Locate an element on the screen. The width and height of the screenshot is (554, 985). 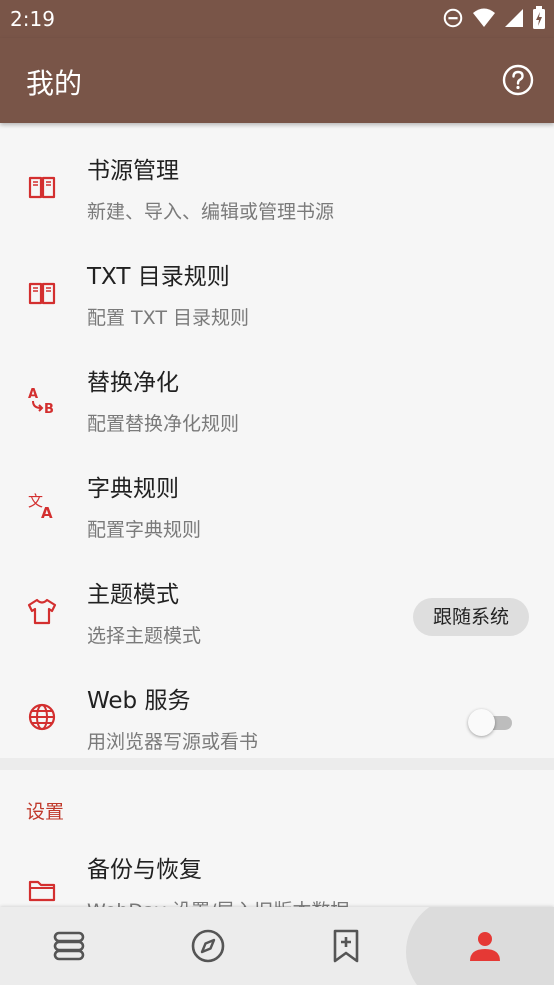
toggle-thumb is located at coordinates (481, 722).